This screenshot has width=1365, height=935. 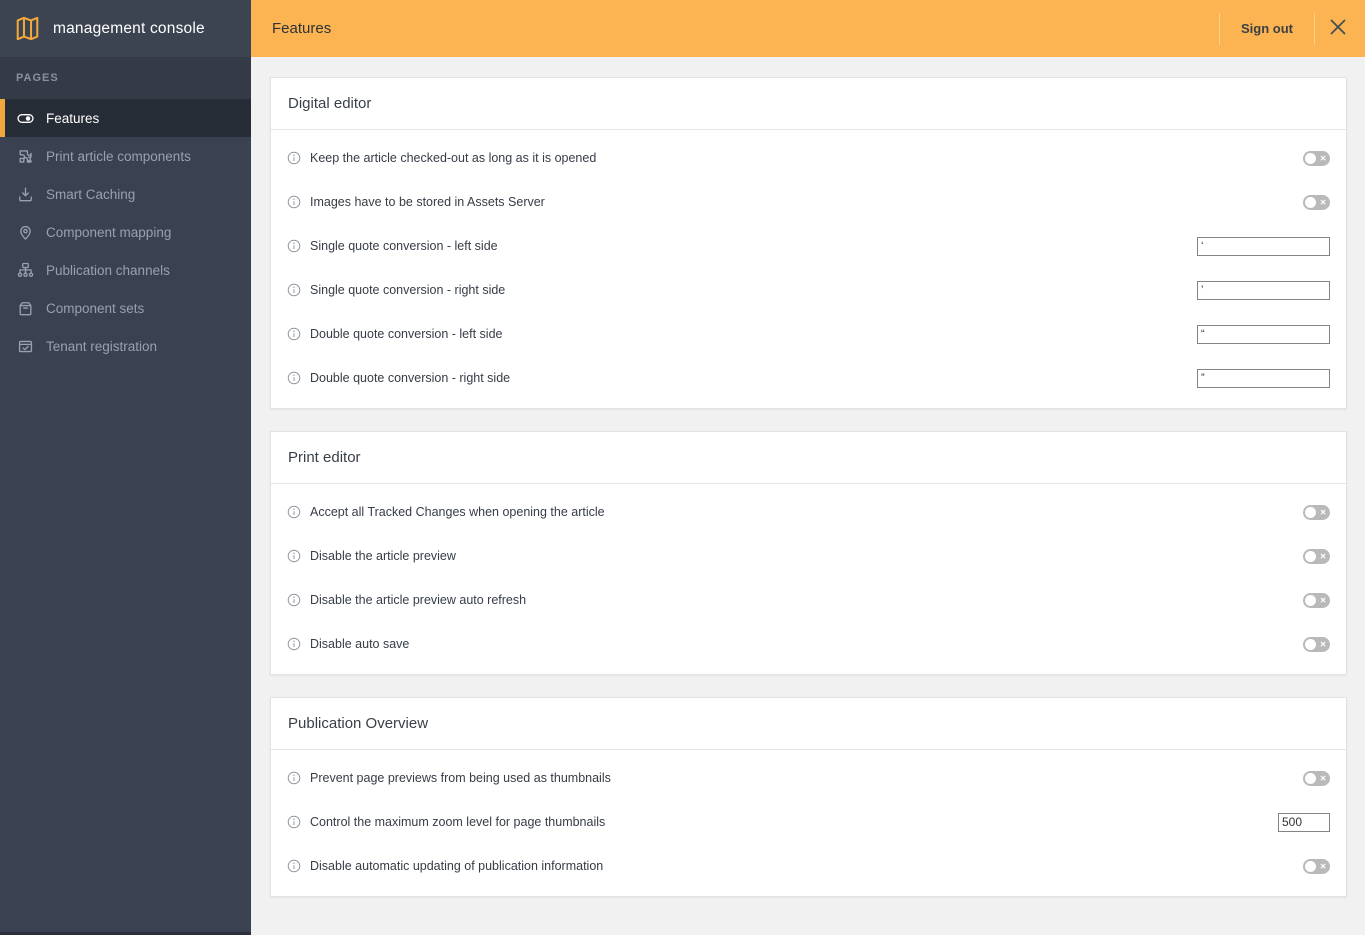 I want to click on sidebar-item-publication-channels: Publication channels, so click(x=125, y=270).